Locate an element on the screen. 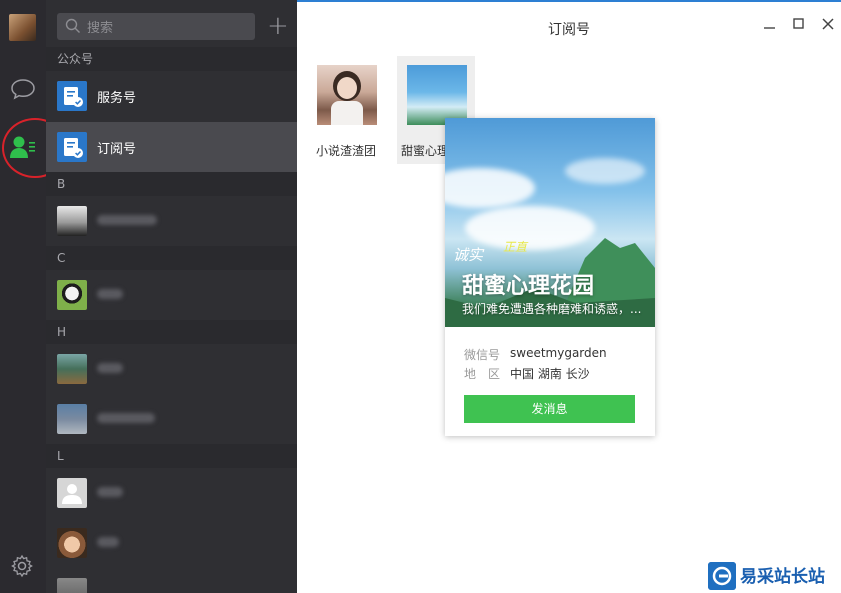 The height and width of the screenshot is (593, 841). add-button: + is located at coordinates (278, 26).